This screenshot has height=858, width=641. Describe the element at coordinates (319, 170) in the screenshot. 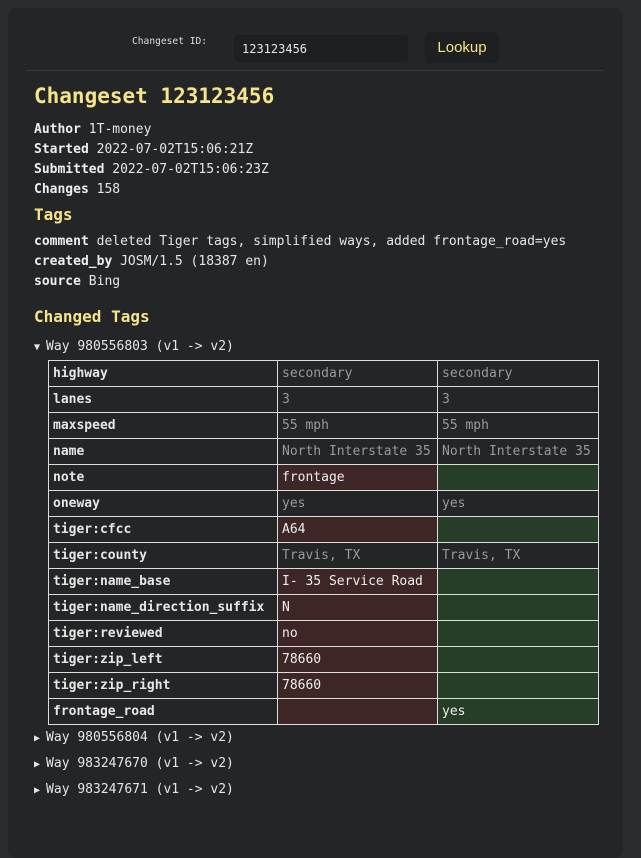

I see `kv-line: Submitted 2022-07-02T15:06:23Z` at that location.